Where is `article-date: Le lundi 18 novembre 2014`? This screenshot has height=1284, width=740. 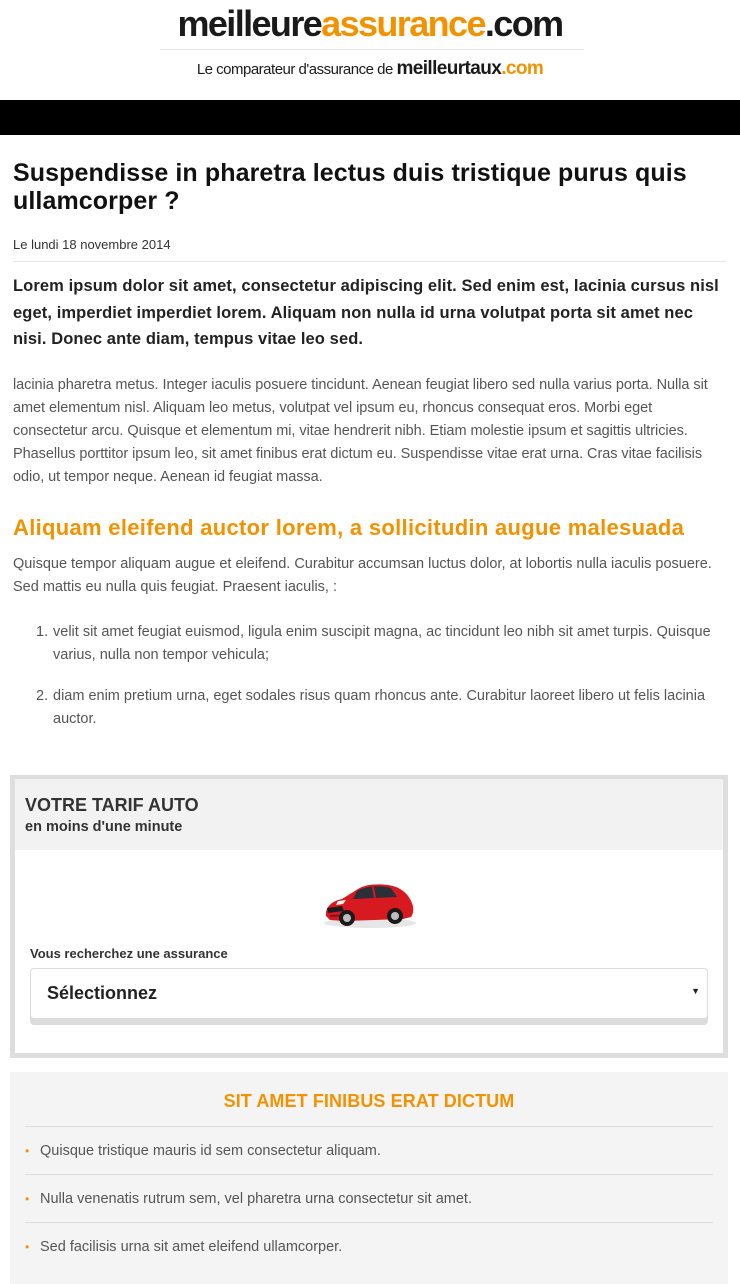 article-date: Le lundi 18 novembre 2014 is located at coordinates (369, 249).